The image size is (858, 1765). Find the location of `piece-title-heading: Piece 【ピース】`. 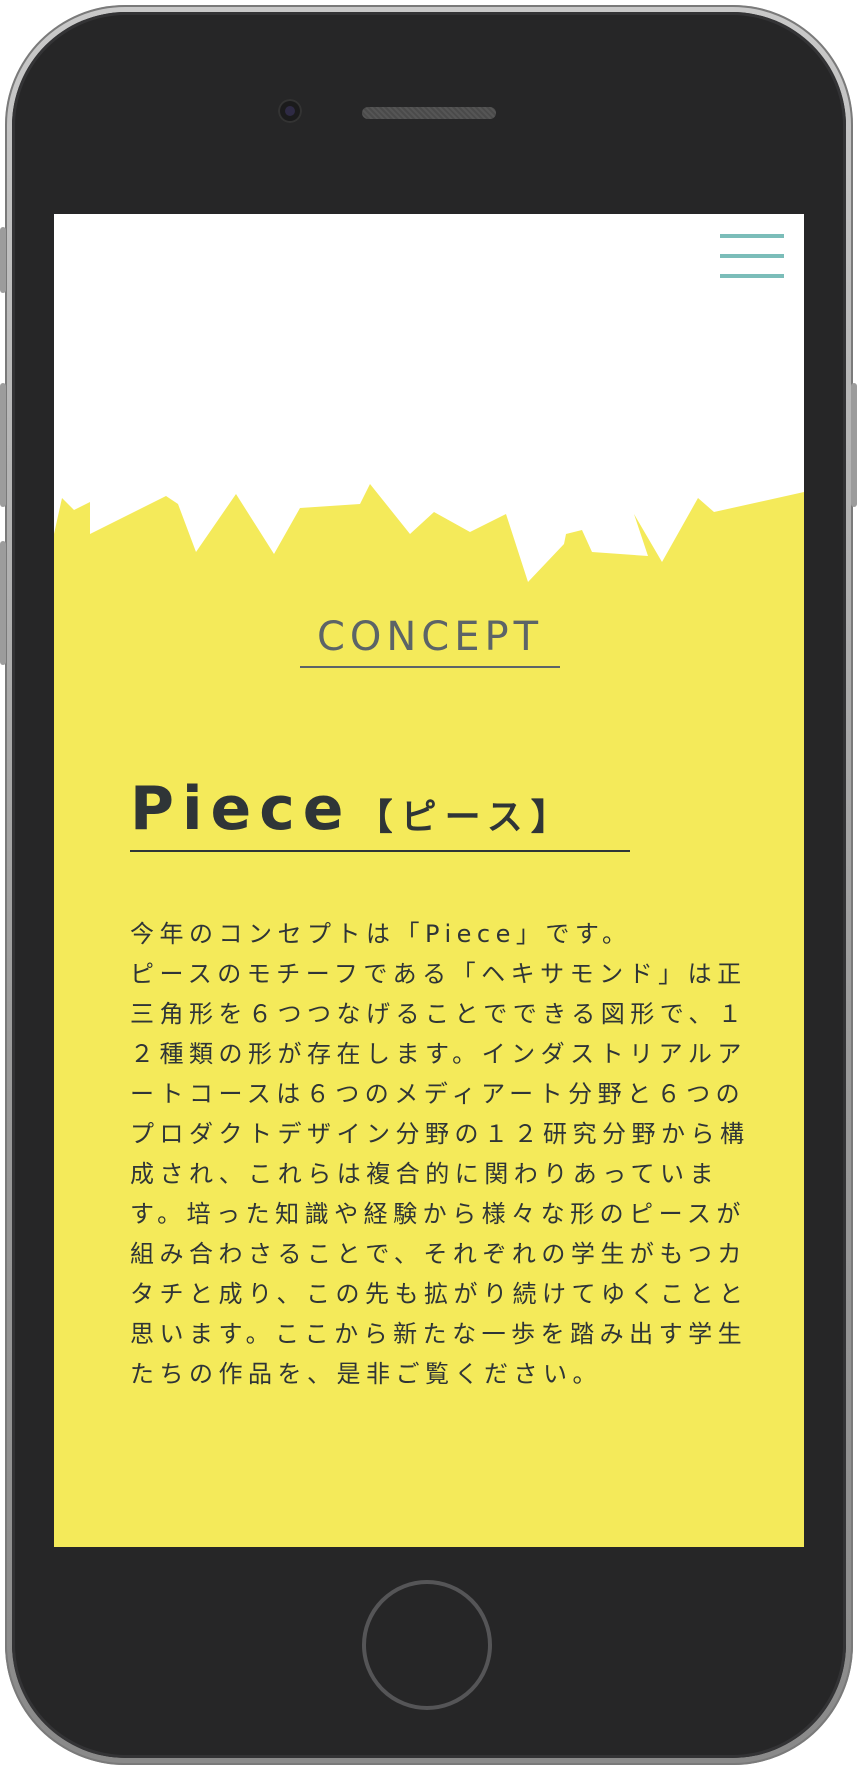

piece-title-heading: Piece 【ピース】 is located at coordinates (380, 813).